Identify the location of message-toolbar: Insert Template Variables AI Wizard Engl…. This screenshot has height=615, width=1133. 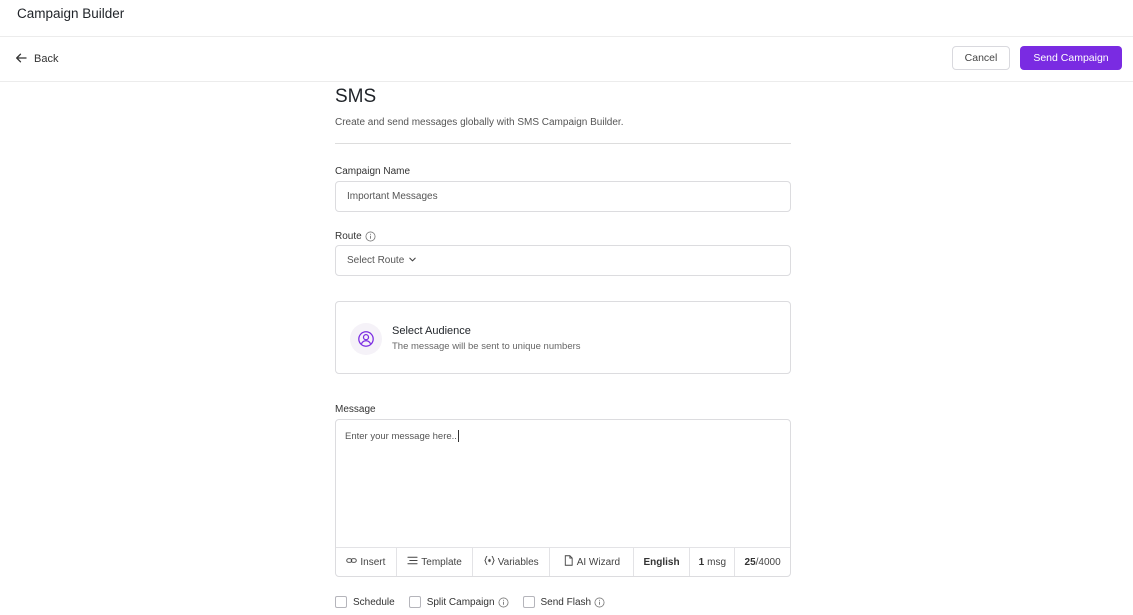
(563, 561).